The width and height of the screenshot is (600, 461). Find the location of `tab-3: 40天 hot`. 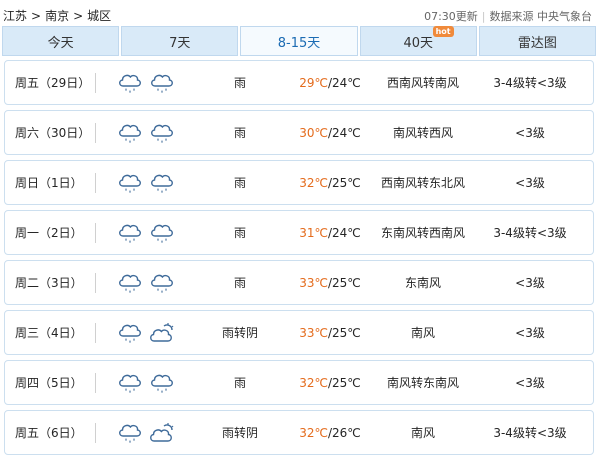

tab-3: 40天 hot is located at coordinates (418, 41).